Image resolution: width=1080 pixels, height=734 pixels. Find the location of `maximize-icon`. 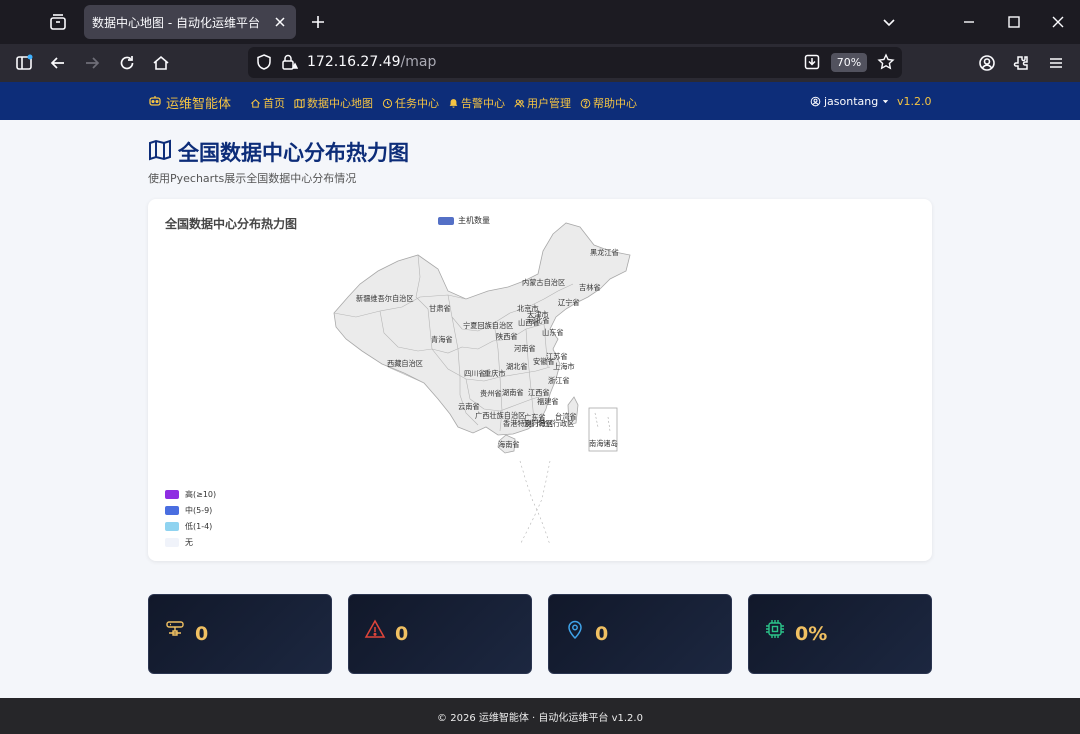

maximize-icon is located at coordinates (1014, 22).